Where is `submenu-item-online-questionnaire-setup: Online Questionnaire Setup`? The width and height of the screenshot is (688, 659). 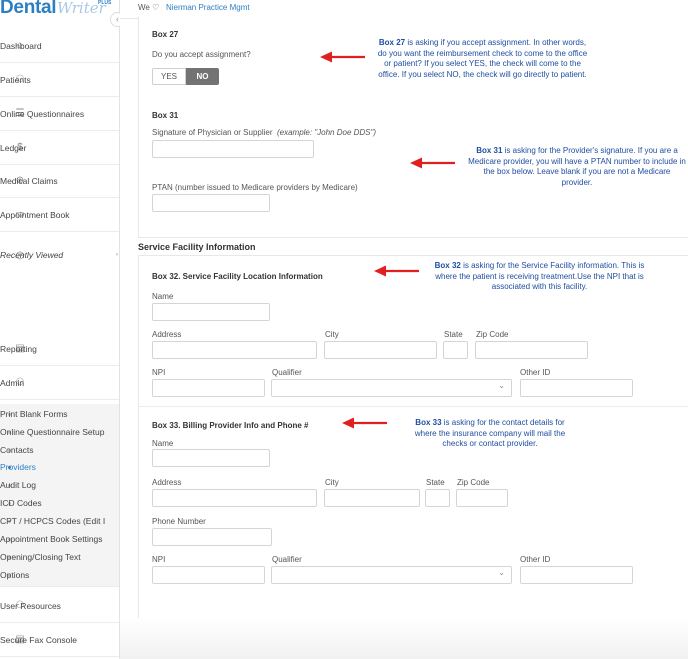 submenu-item-online-questionnaire-setup: Online Questionnaire Setup is located at coordinates (52, 432).